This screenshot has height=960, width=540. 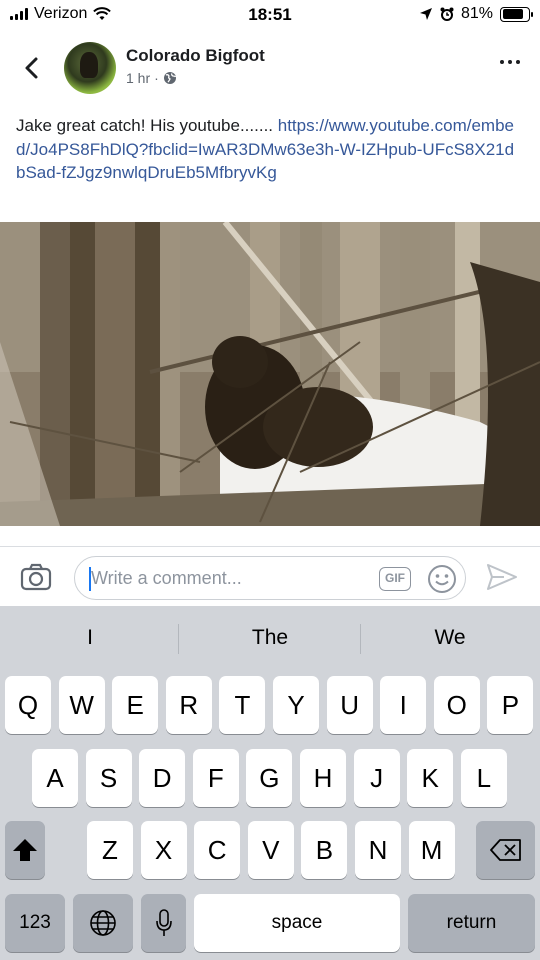 What do you see at coordinates (431, 850) in the screenshot?
I see `key-m: M` at bounding box center [431, 850].